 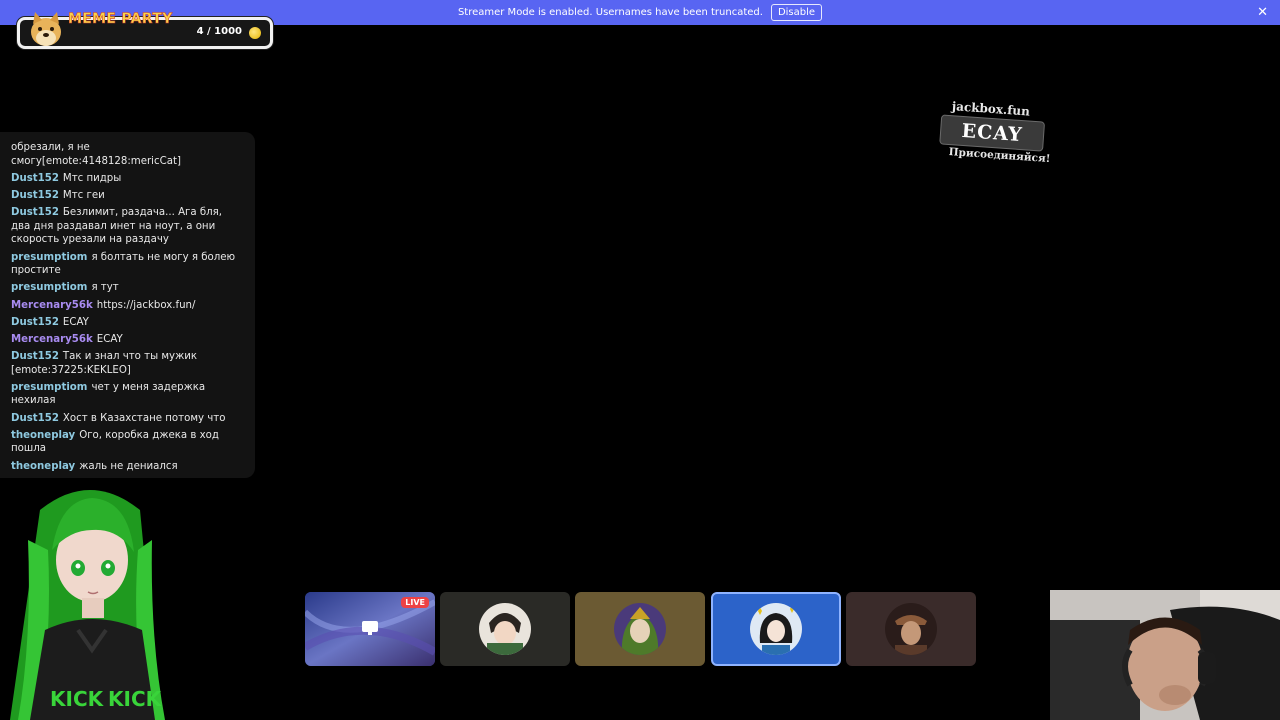 What do you see at coordinates (127, 340) in the screenshot?
I see `chat-message: Mercenary56k ECAY` at bounding box center [127, 340].